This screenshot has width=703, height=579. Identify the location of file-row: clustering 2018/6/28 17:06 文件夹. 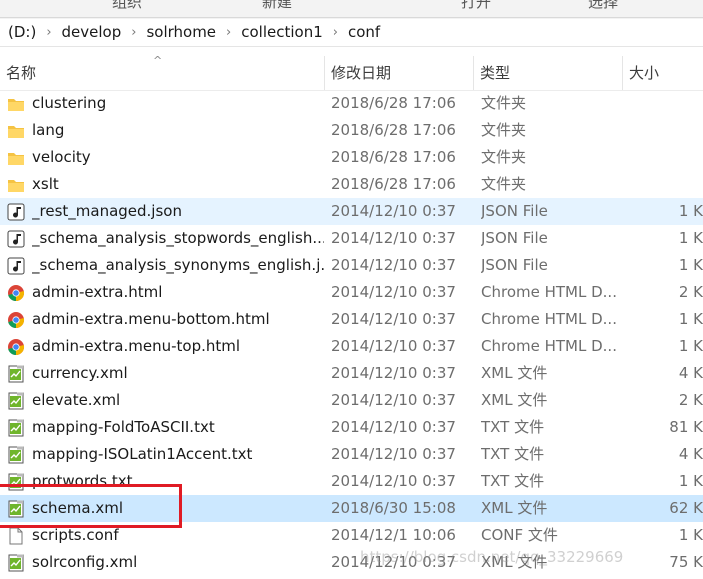
(351, 103).